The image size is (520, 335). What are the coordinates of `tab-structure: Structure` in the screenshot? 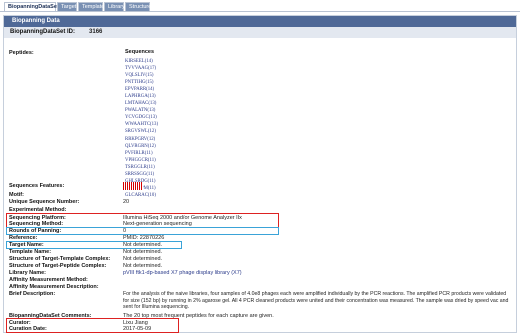 It's located at (138, 6).